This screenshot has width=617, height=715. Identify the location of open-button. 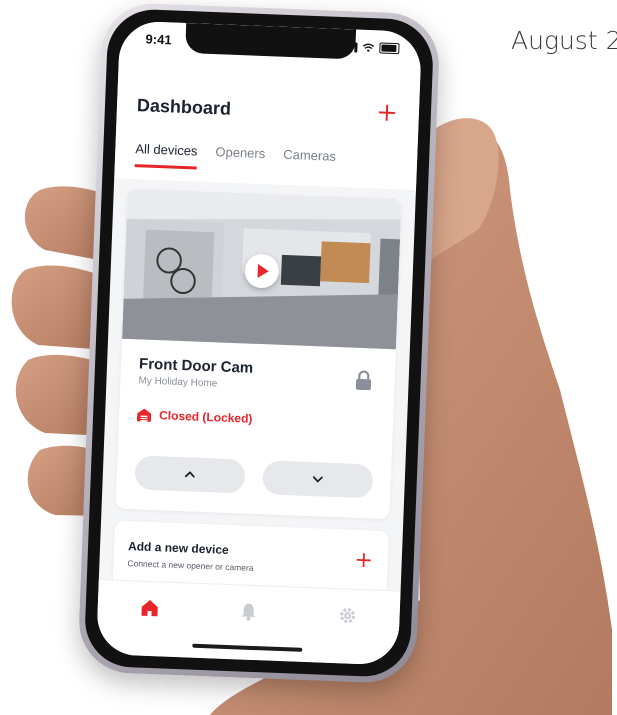
(190, 474).